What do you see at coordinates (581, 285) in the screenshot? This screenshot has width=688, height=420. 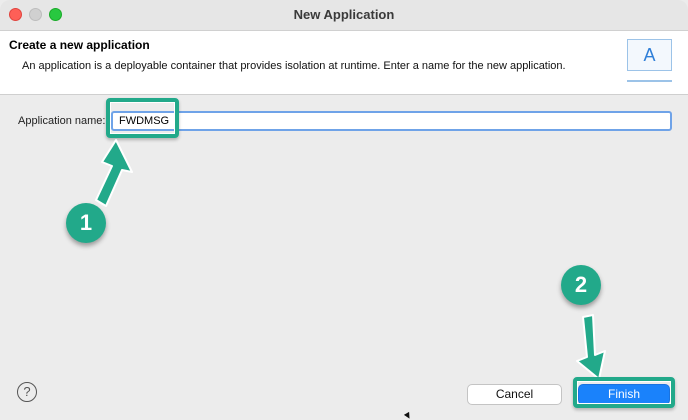 I see `step2-badge: 2` at bounding box center [581, 285].